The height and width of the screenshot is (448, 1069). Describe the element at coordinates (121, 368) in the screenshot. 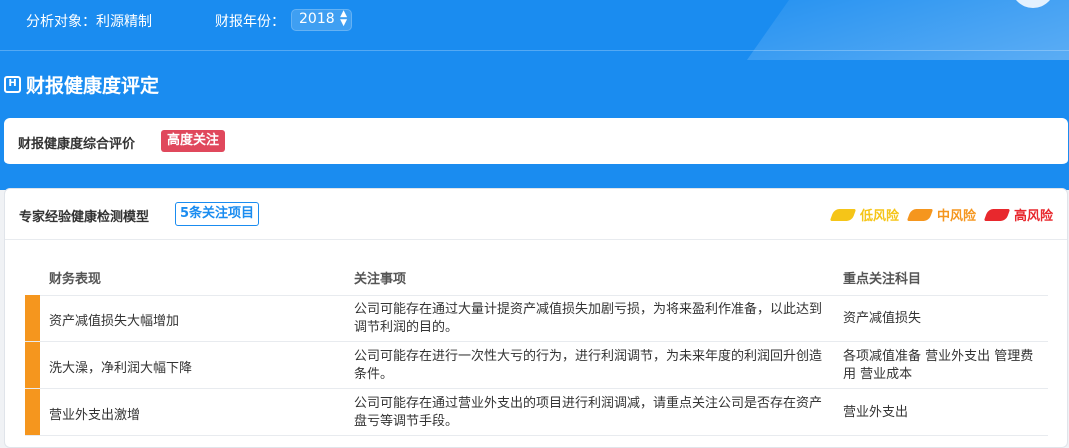

I see `performance-cell: 洗大澡，净利润大幅下降` at that location.